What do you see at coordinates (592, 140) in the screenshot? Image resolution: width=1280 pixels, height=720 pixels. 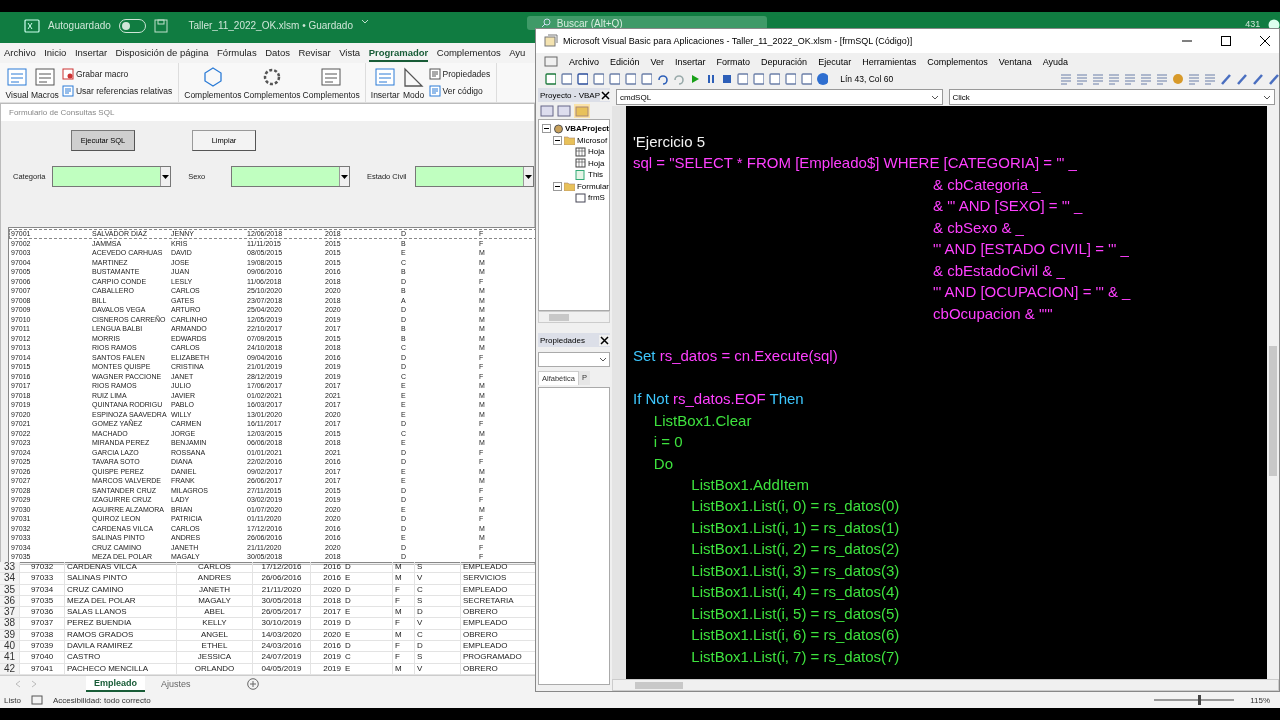 I see `tree-item: Microsof` at bounding box center [592, 140].